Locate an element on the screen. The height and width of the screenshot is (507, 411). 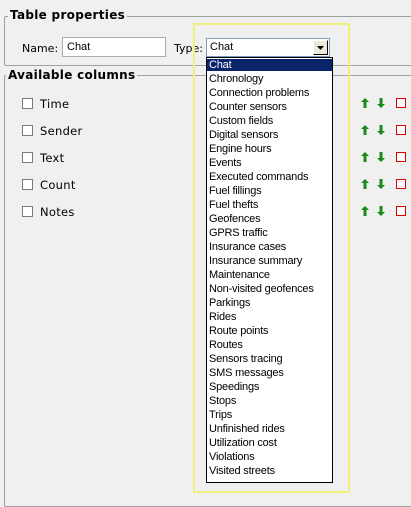
available-columns-legend: Available columns is located at coordinates (72, 75).